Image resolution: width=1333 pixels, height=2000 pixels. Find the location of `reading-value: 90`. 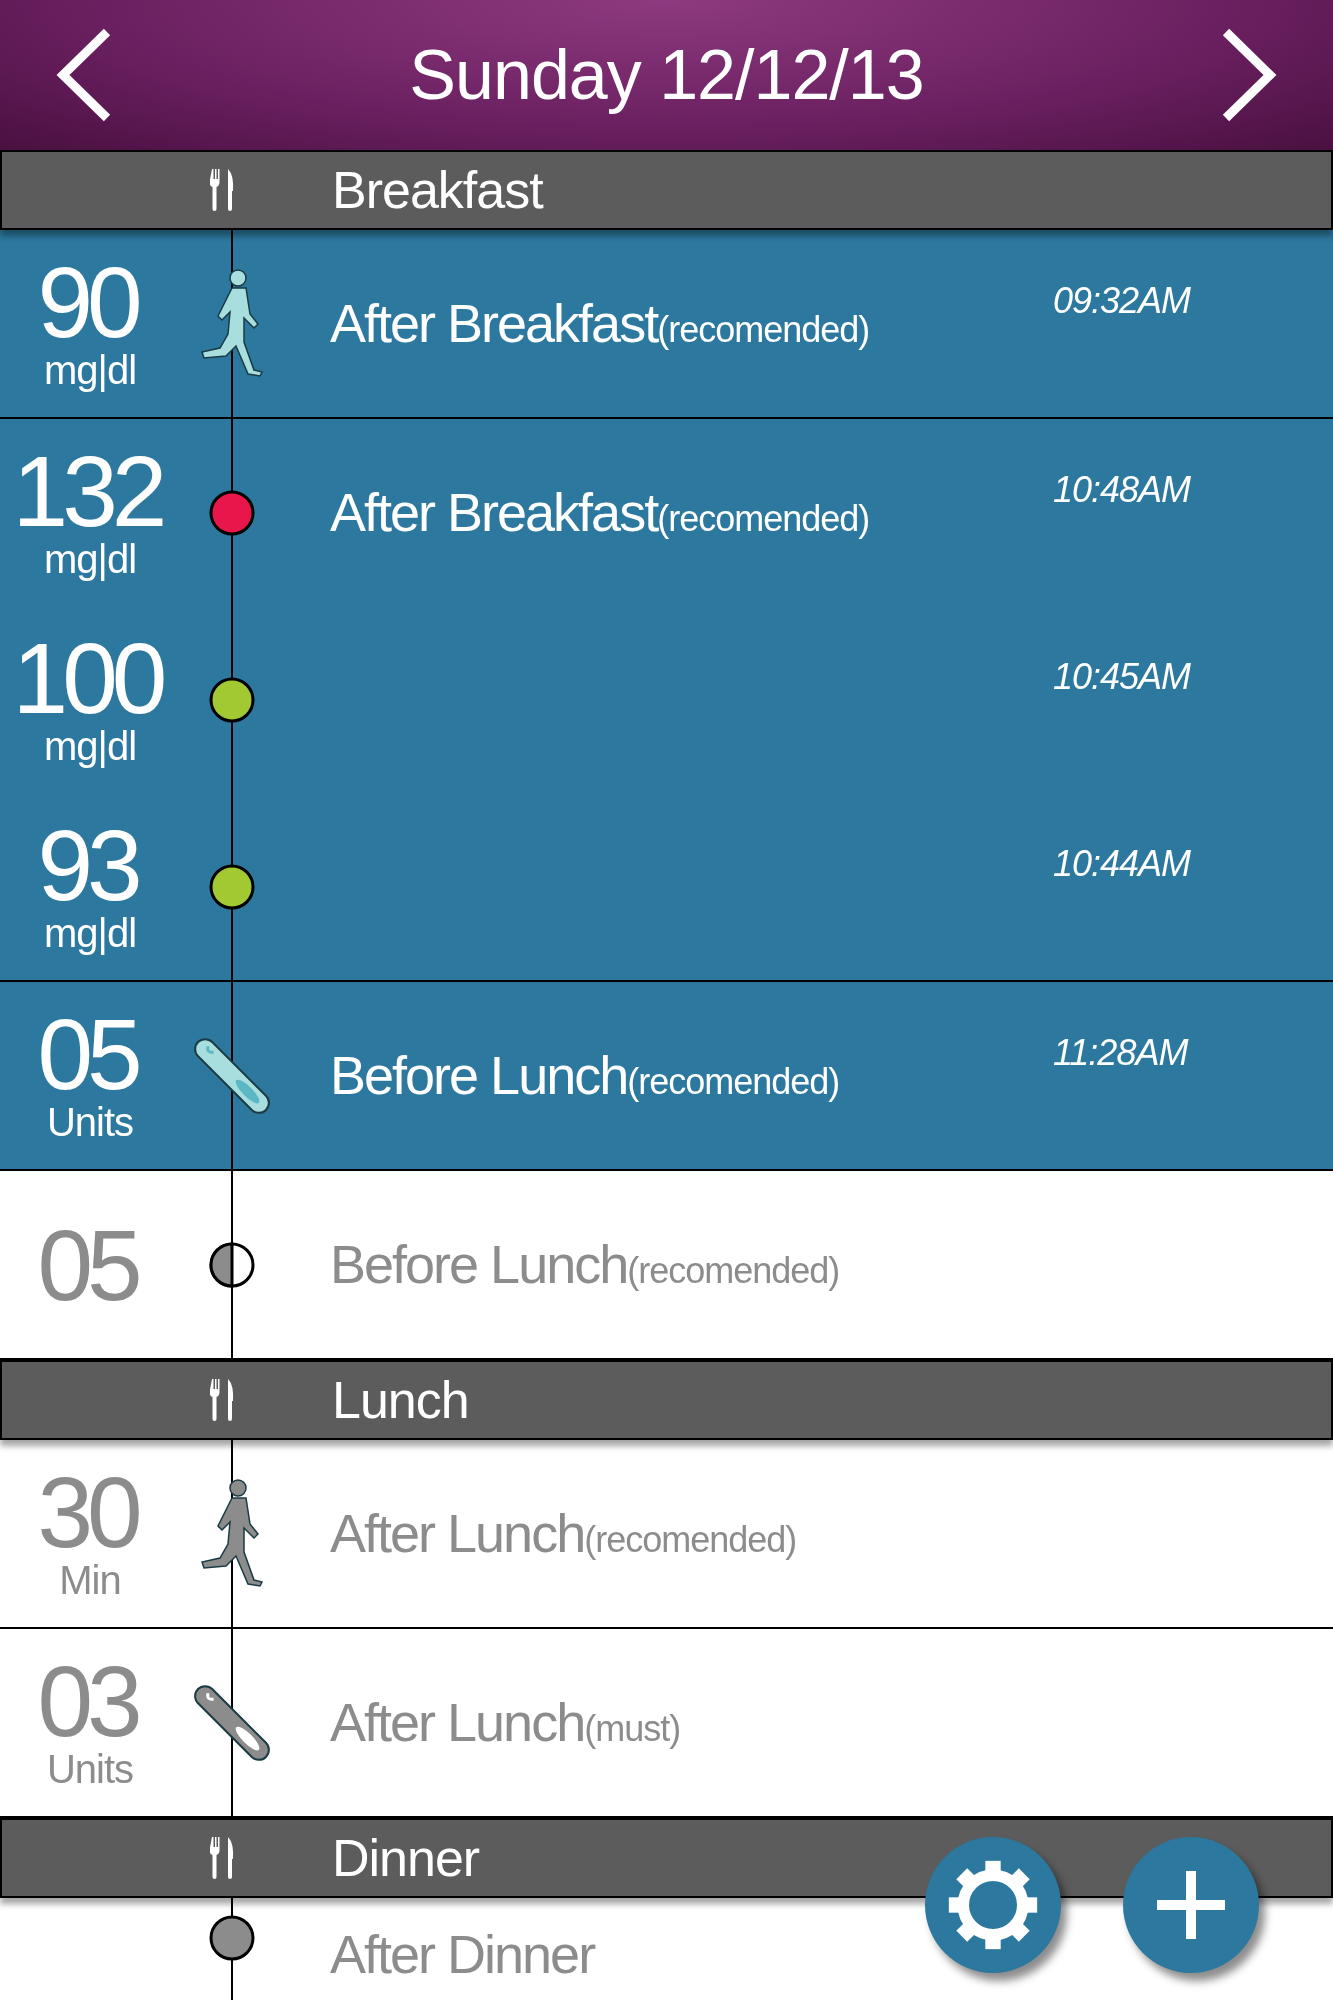

reading-value: 90 is located at coordinates (88, 301).